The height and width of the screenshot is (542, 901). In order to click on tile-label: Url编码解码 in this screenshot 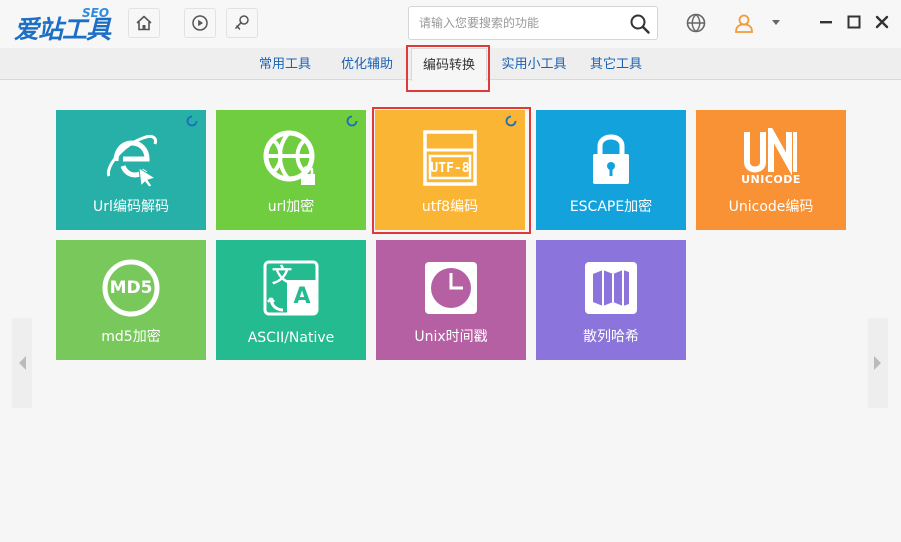, I will do `click(131, 207)`.